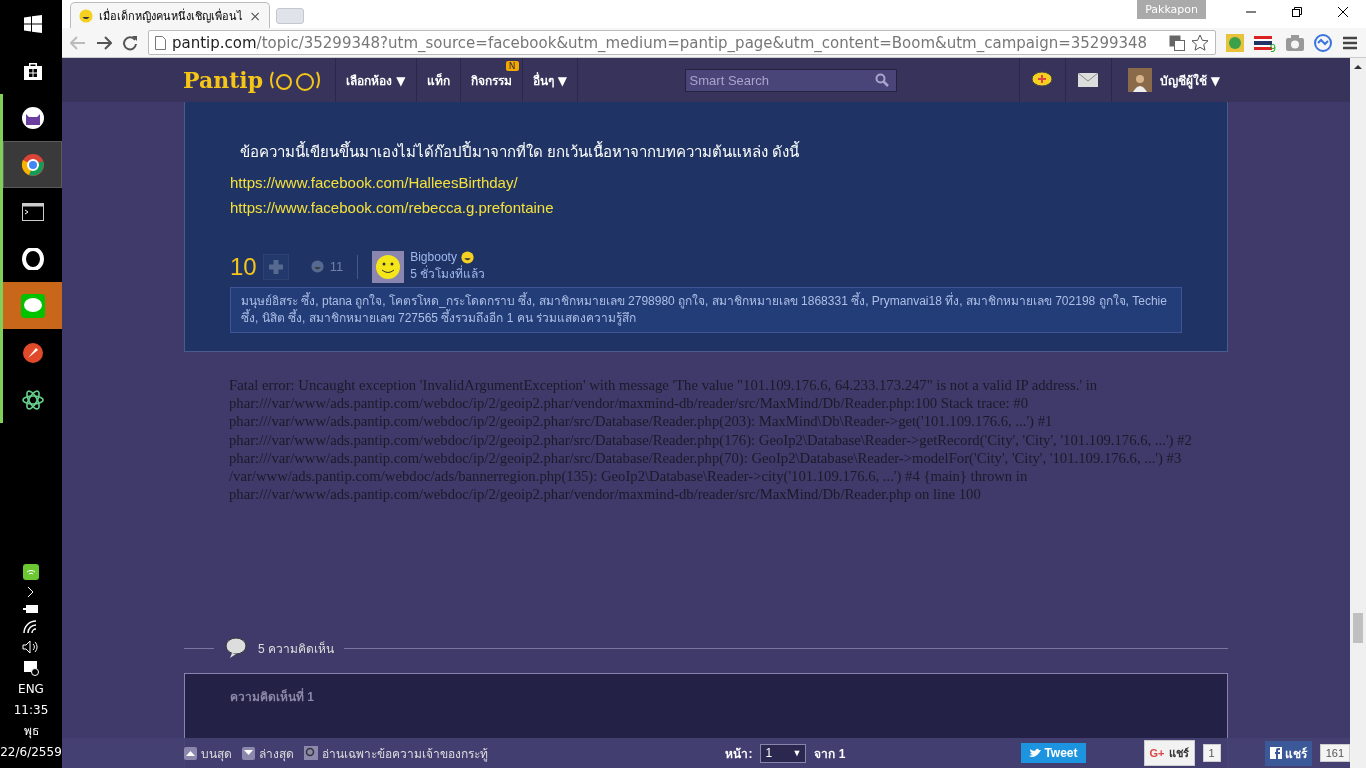 The height and width of the screenshot is (768, 1366). What do you see at coordinates (448, 273) in the screenshot?
I see `post-time: 5 ชั่วโมงที่แล้ว` at bounding box center [448, 273].